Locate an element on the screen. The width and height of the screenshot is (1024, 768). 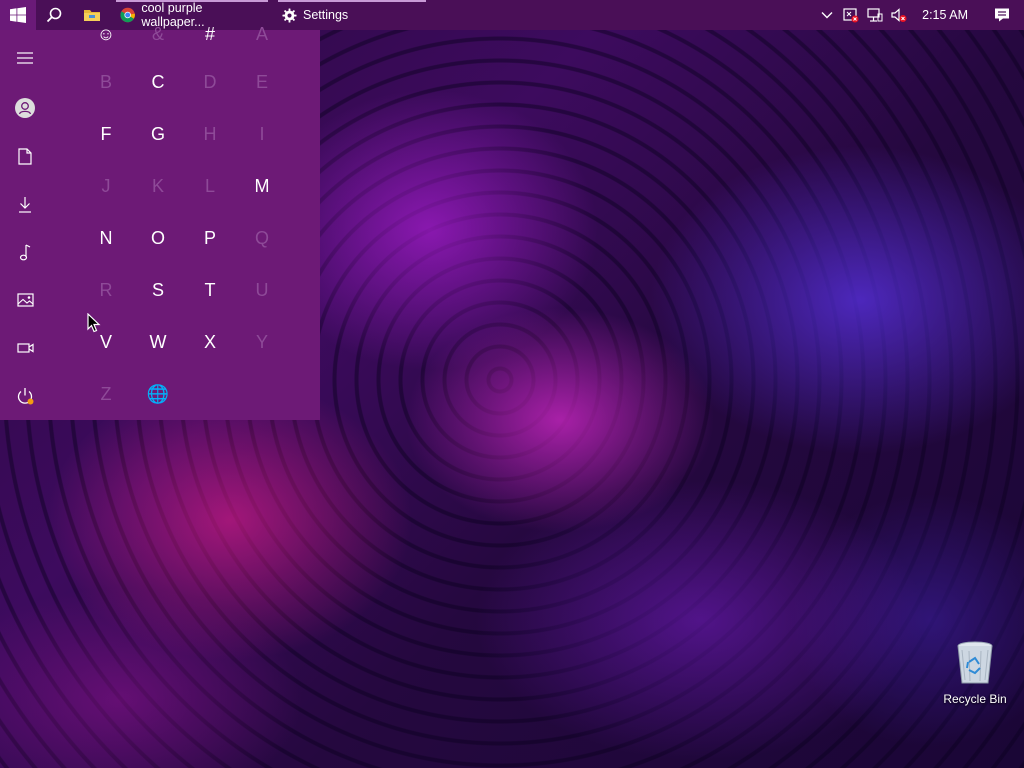
start-menu-rail is located at coordinates (25, 225).